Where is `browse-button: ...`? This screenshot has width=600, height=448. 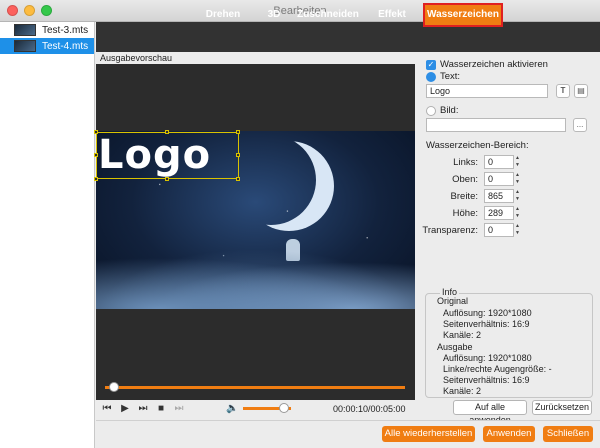
browse-button: ... is located at coordinates (580, 125).